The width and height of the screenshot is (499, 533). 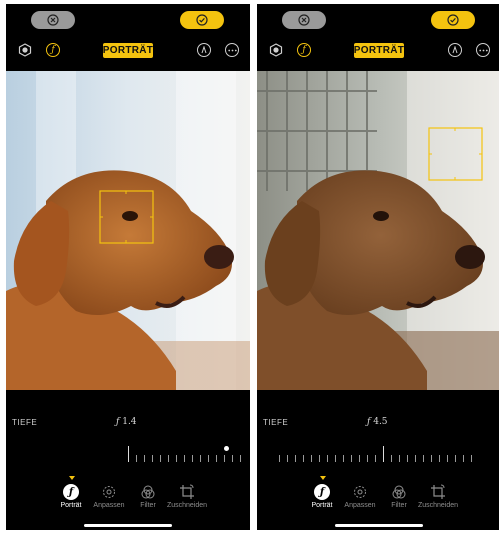 I want to click on depth-value: ƒ 4.5, so click(x=377, y=422).